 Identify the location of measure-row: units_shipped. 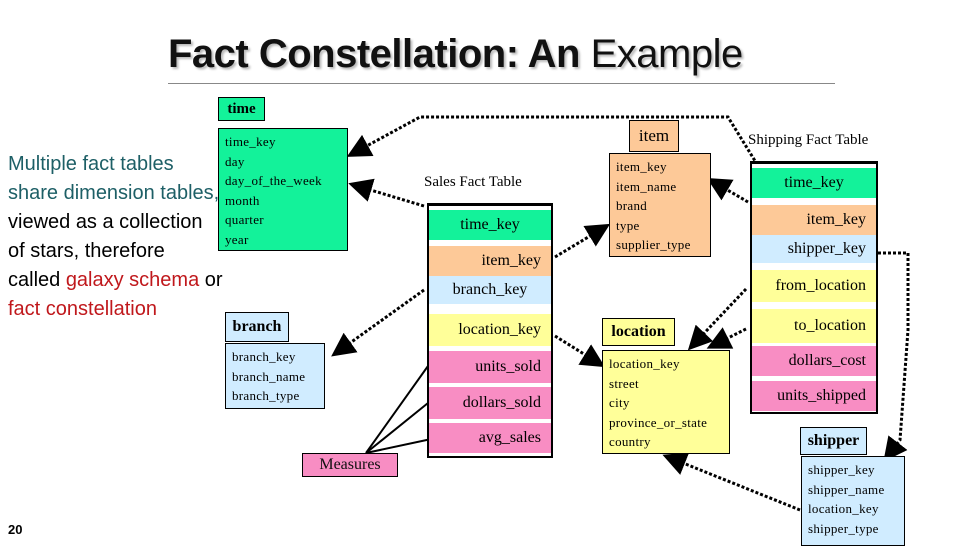
(814, 396).